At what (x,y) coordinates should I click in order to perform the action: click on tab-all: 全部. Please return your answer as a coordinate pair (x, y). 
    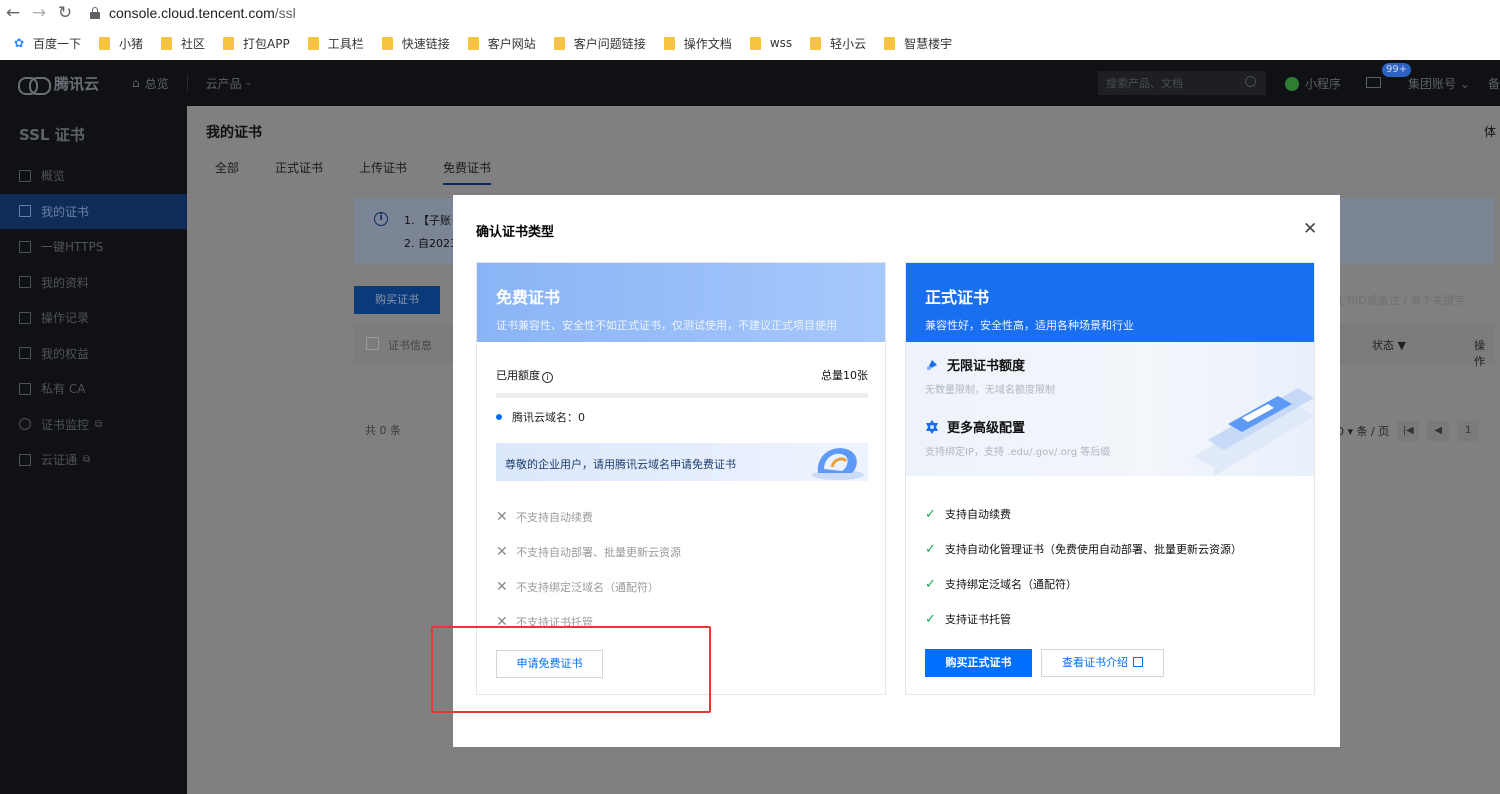
    Looking at the image, I should click on (227, 172).